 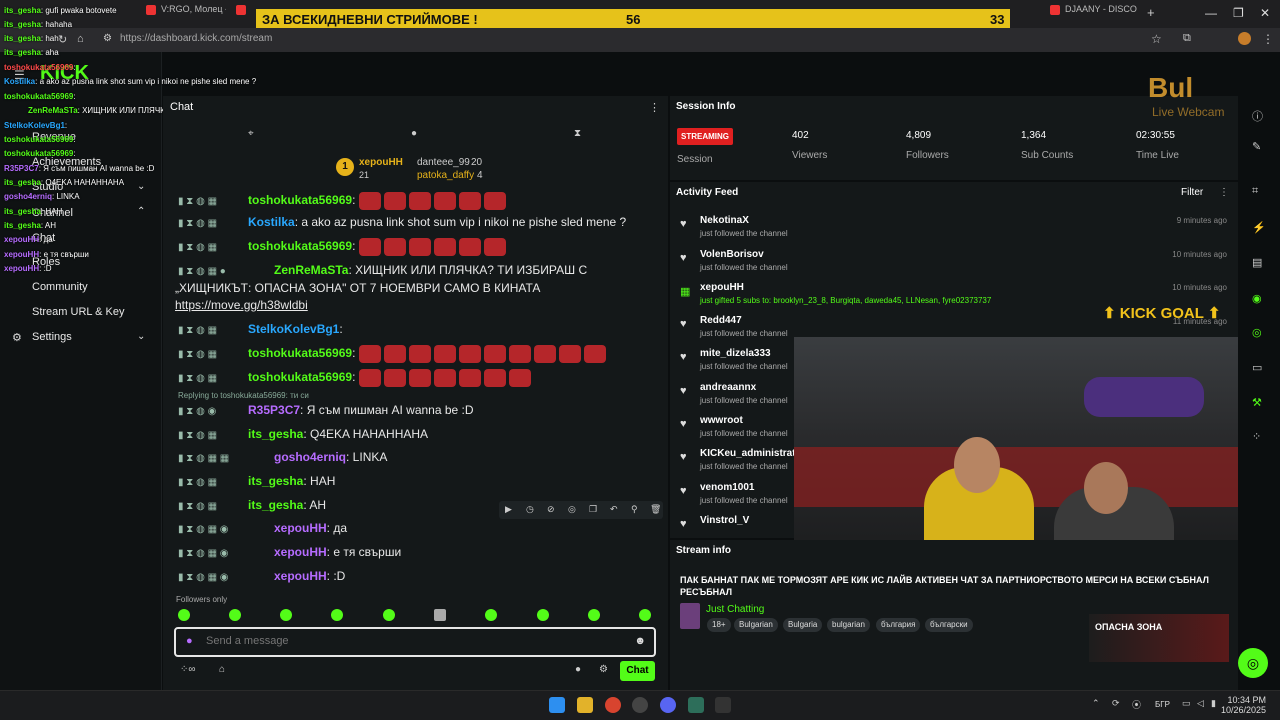 I want to click on activity-name: Redd447, so click(x=721, y=320).